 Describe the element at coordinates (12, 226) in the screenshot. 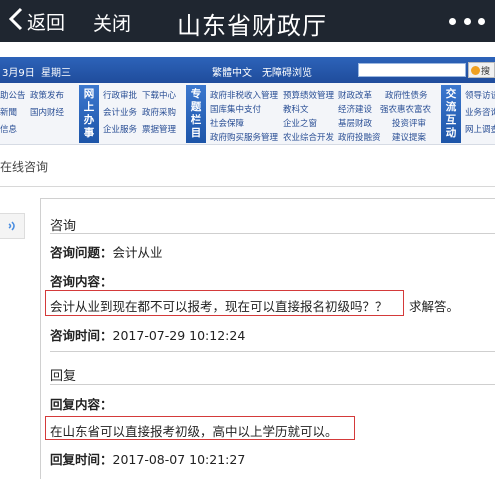

I see `speaker-icon` at that location.